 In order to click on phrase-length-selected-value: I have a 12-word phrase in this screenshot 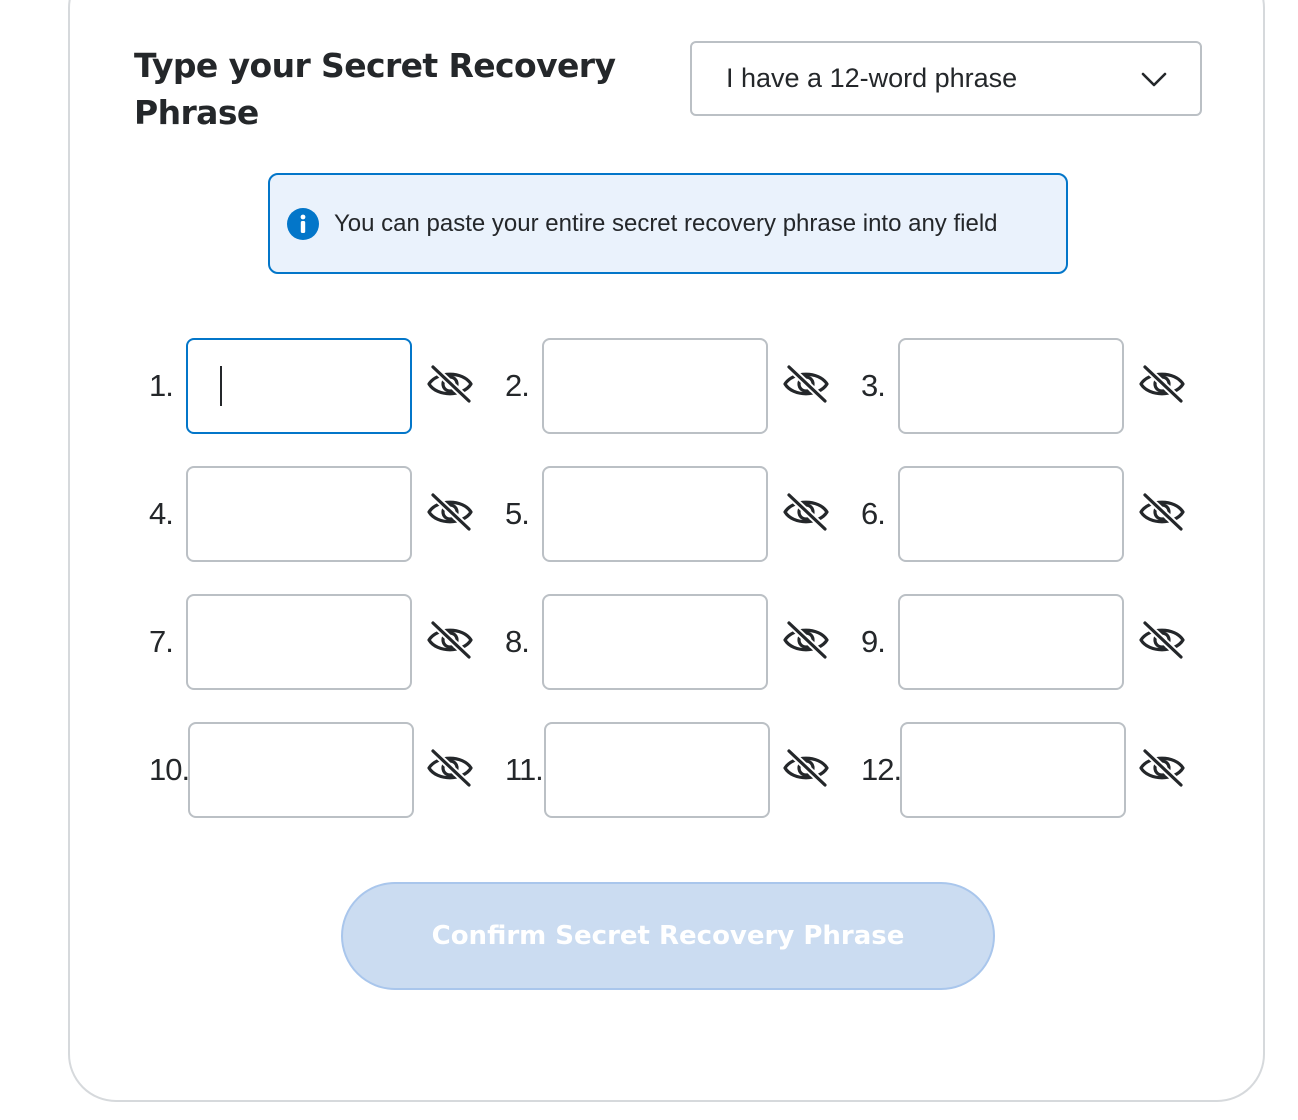, I will do `click(872, 78)`.